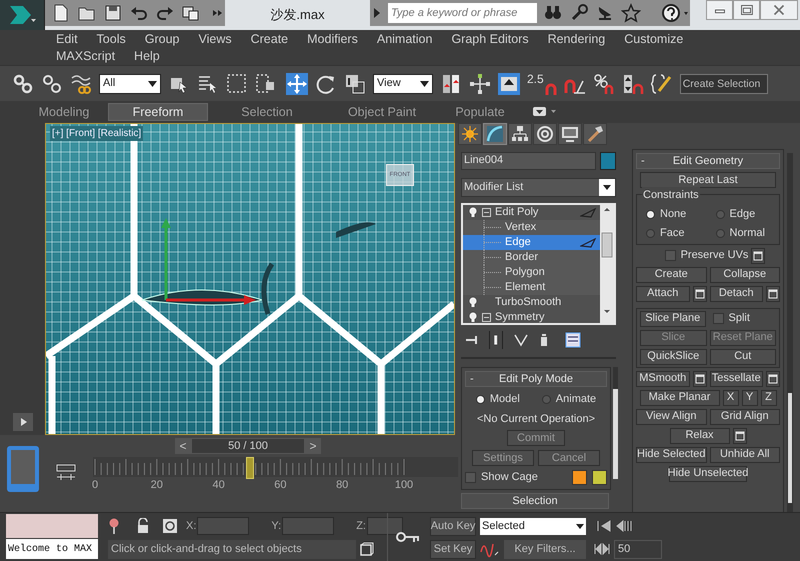  I want to click on button: Make Planar, so click(680, 398).